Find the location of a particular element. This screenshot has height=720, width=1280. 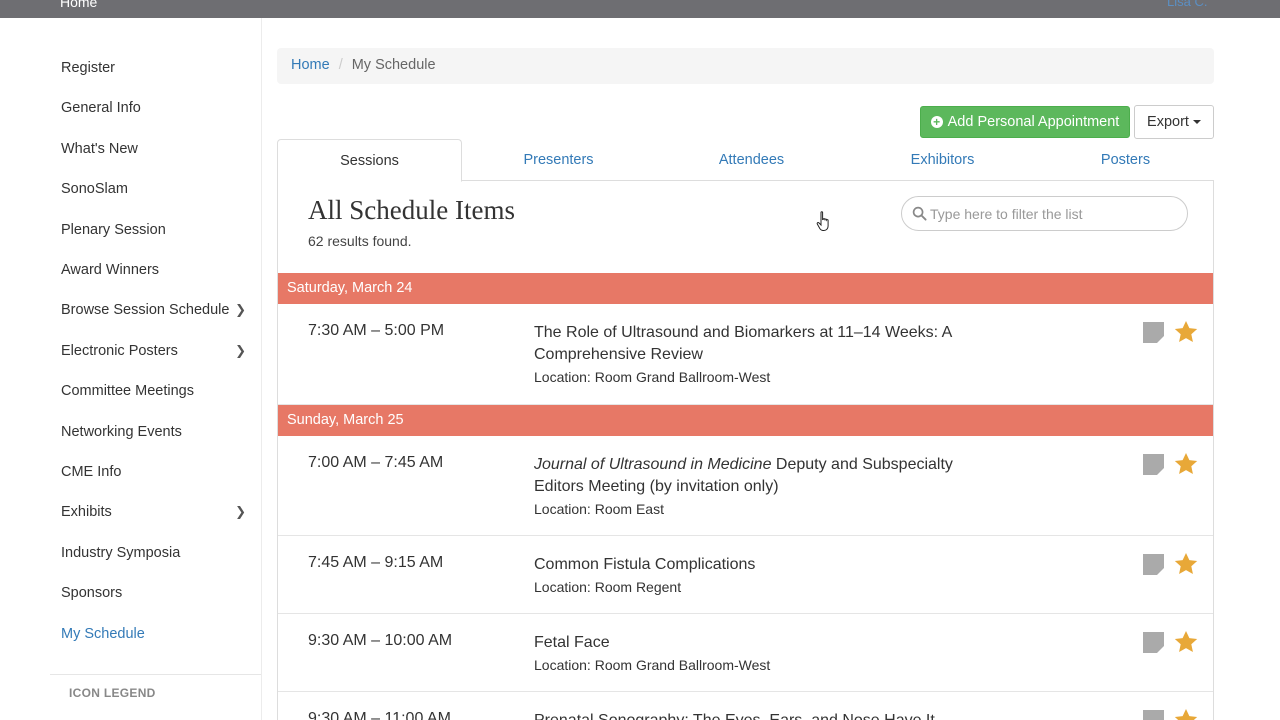

sidebar-item-browse-session-schedule: Browse Session Schedule ❯ is located at coordinates (153, 310).